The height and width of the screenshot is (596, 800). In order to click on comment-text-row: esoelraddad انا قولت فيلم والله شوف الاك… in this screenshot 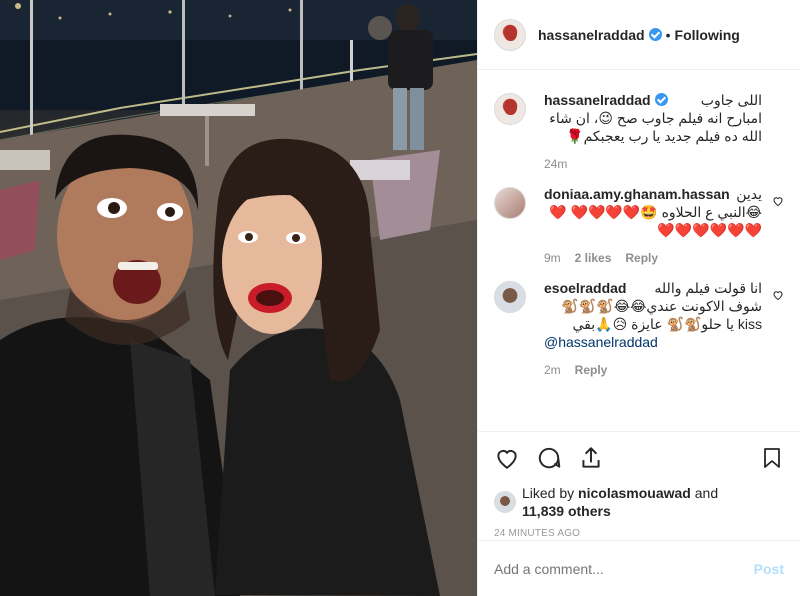, I will do `click(653, 315)`.